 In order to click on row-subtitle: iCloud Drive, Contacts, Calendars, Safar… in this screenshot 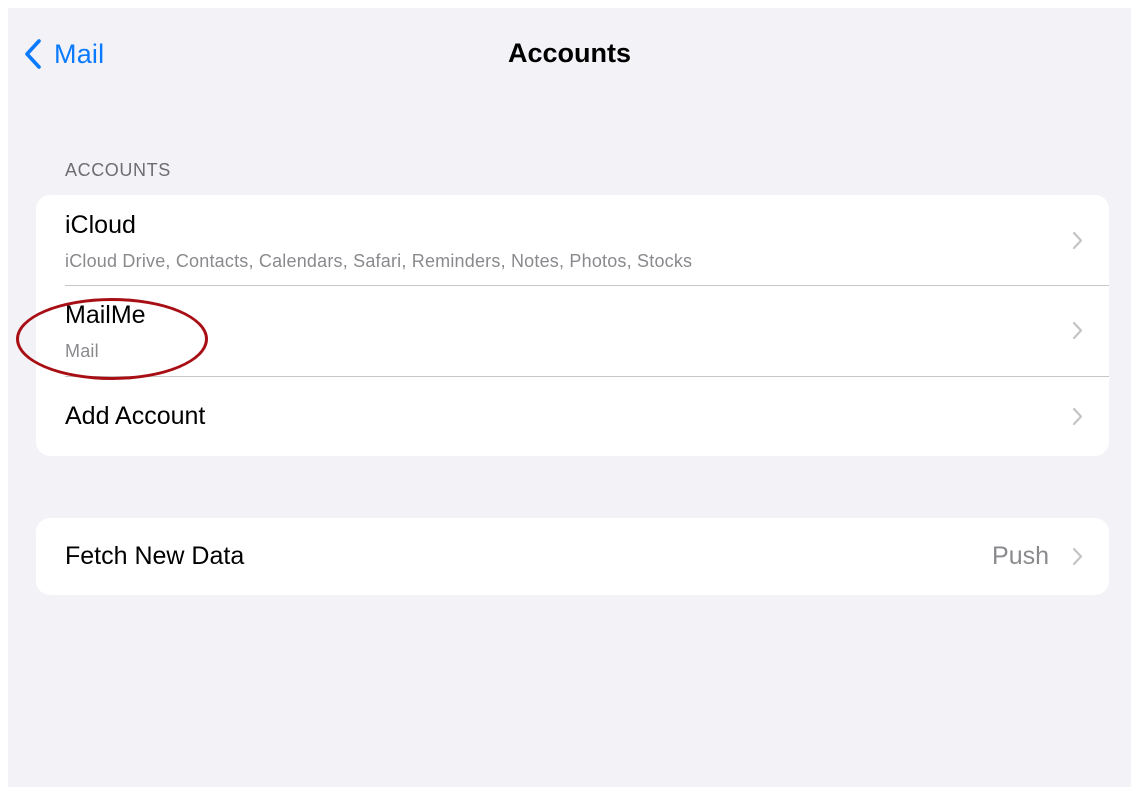, I will do `click(379, 261)`.